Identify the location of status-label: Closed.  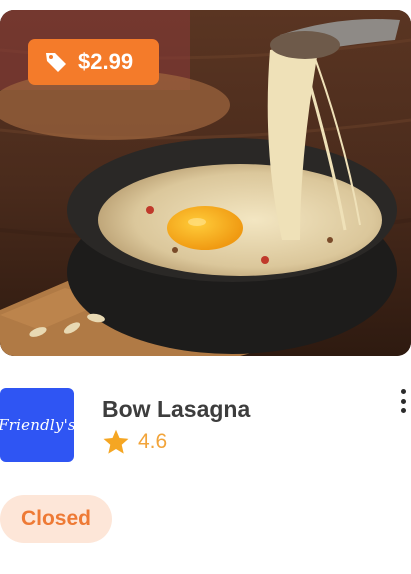
(55, 518).